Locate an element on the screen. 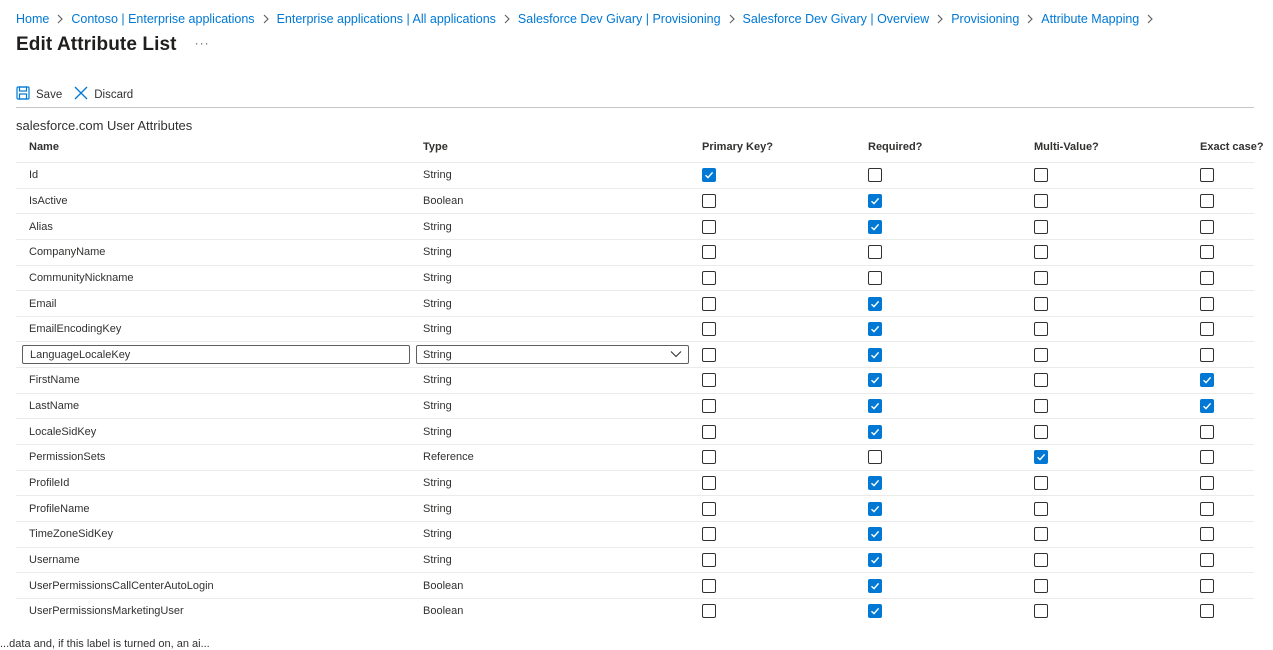  table-row: FirstName String is located at coordinates (635, 380).